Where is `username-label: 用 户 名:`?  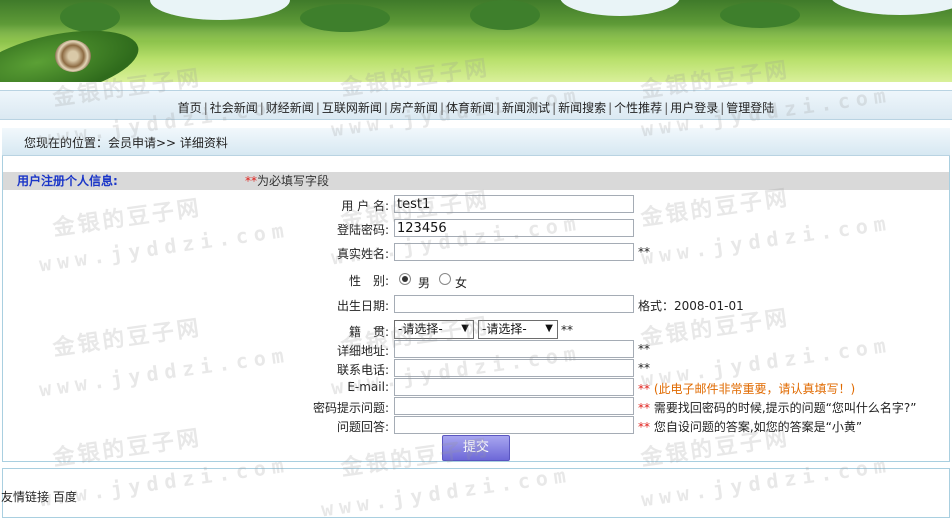 username-label: 用 户 名: is located at coordinates (365, 206).